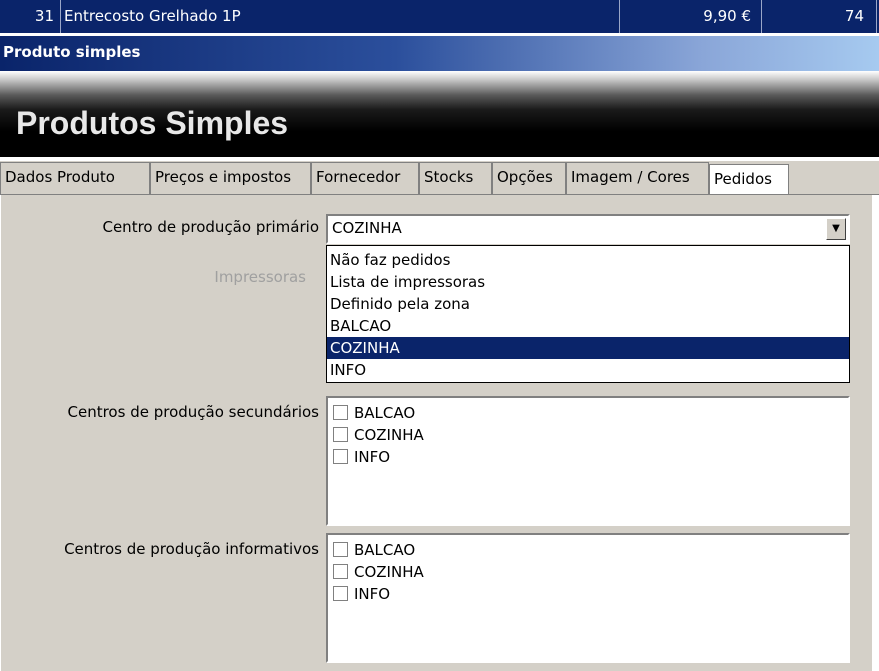  I want to click on secondary-centers-label: Centros de produção secundários, so click(193, 412).